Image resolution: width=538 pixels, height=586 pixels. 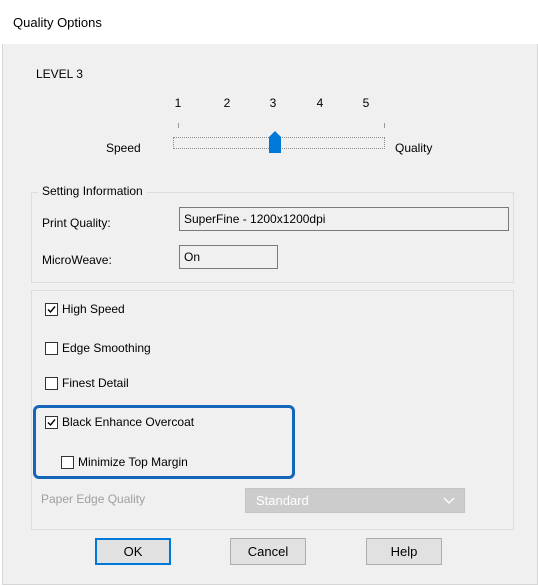 What do you see at coordinates (449, 500) in the screenshot?
I see `chevron-down-icon` at bounding box center [449, 500].